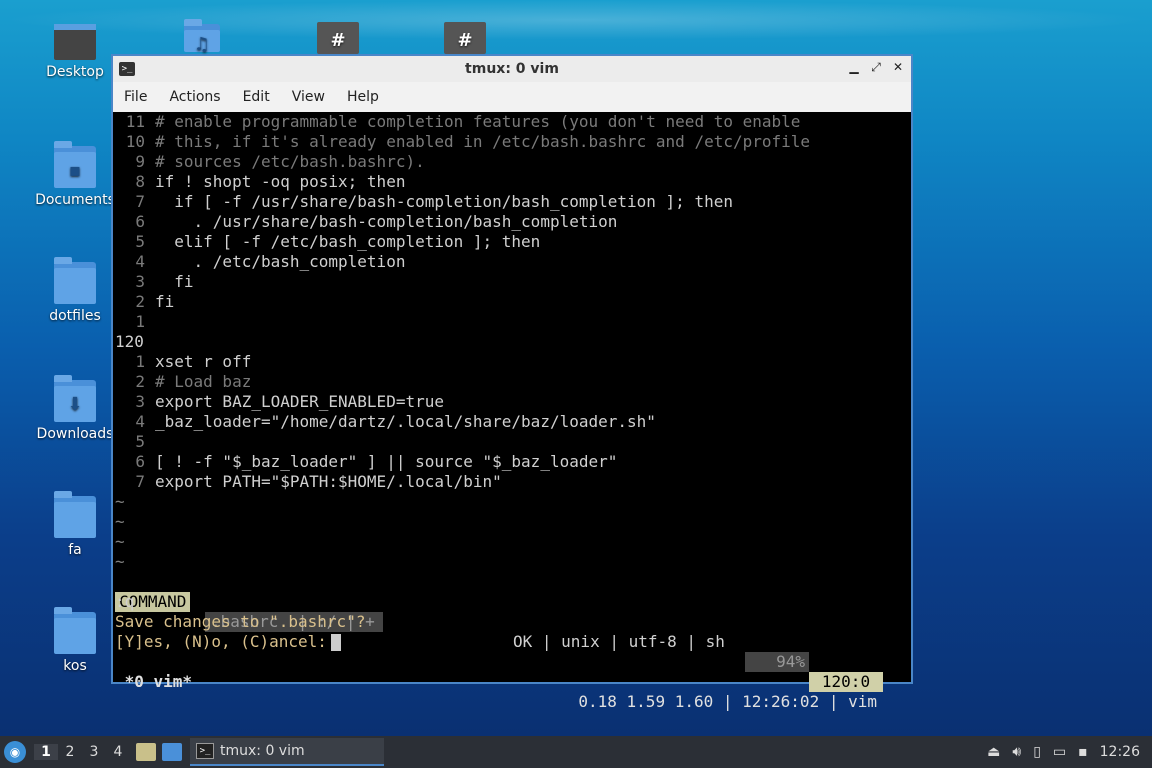  What do you see at coordinates (205, 751) in the screenshot?
I see `terminal-icon: >_` at bounding box center [205, 751].